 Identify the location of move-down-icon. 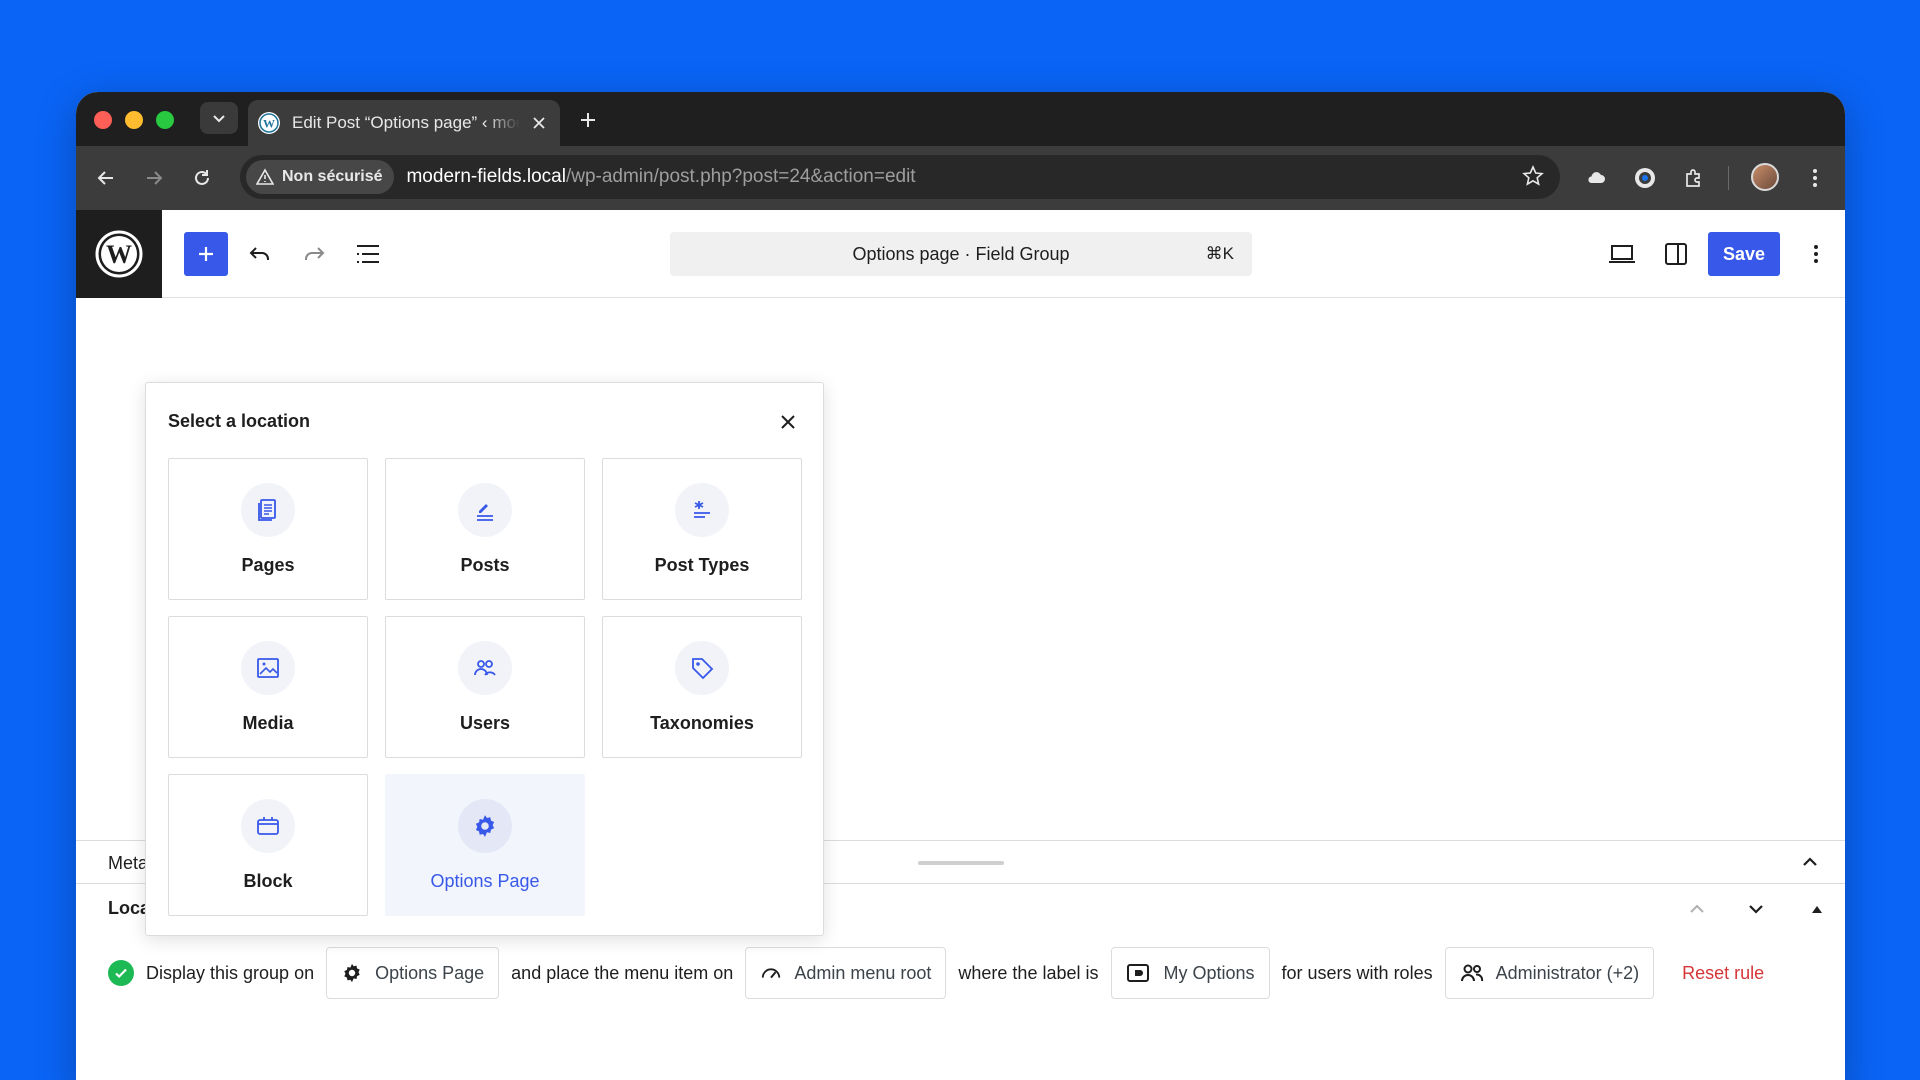
(1756, 909).